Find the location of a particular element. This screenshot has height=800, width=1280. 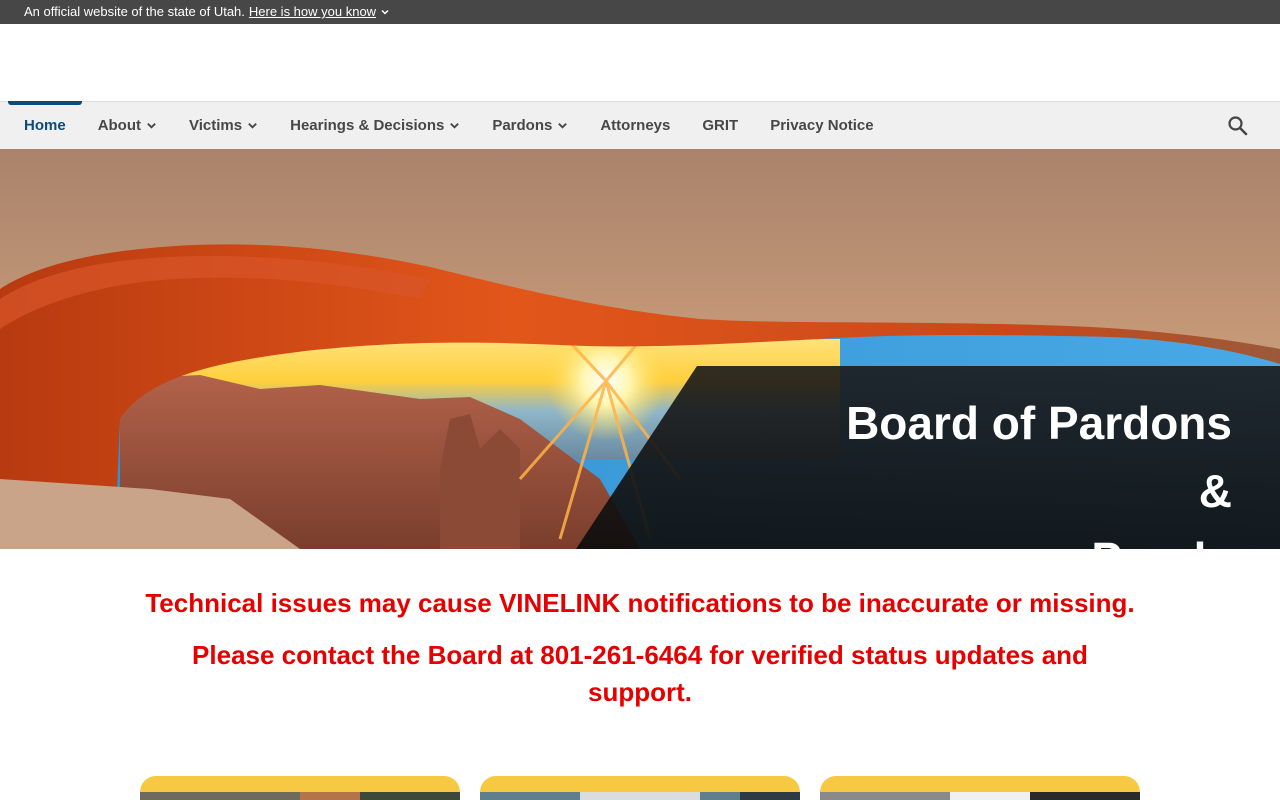

feature-cards is located at coordinates (640, 788).